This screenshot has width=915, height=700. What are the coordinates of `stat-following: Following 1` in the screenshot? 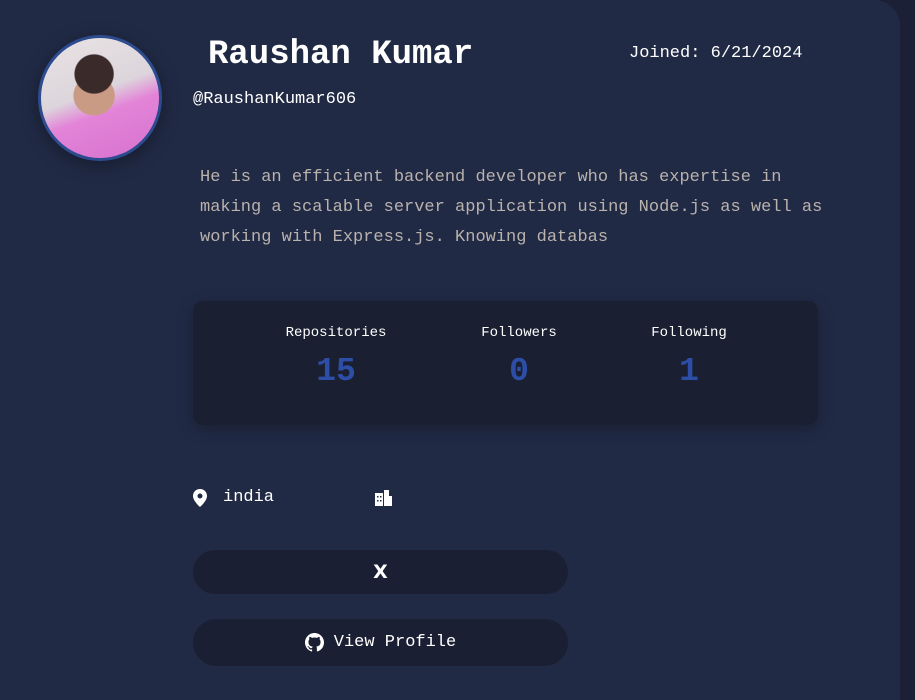 It's located at (689, 357).